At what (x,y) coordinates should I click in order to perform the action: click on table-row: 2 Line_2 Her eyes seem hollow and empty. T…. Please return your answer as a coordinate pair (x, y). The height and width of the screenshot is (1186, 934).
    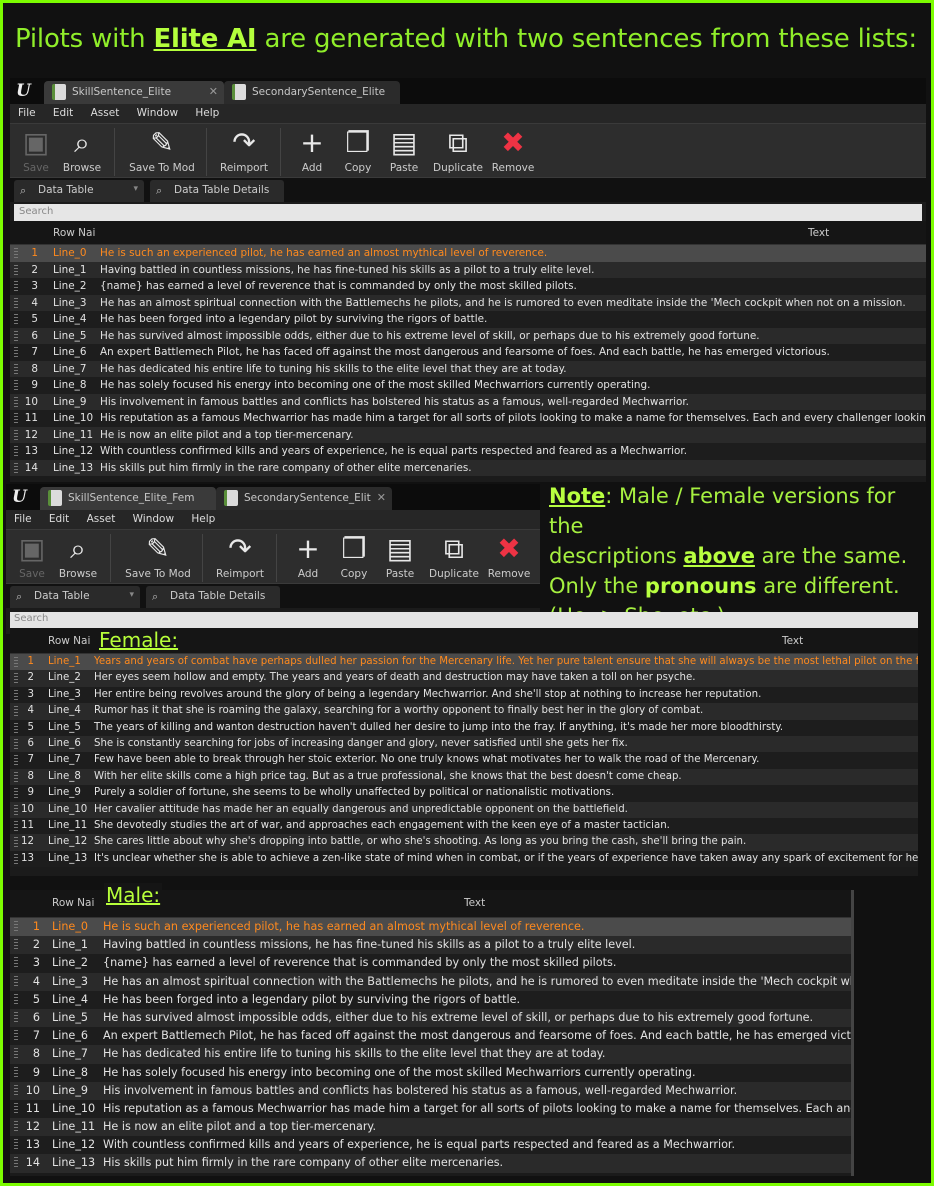
    Looking at the image, I should click on (464, 678).